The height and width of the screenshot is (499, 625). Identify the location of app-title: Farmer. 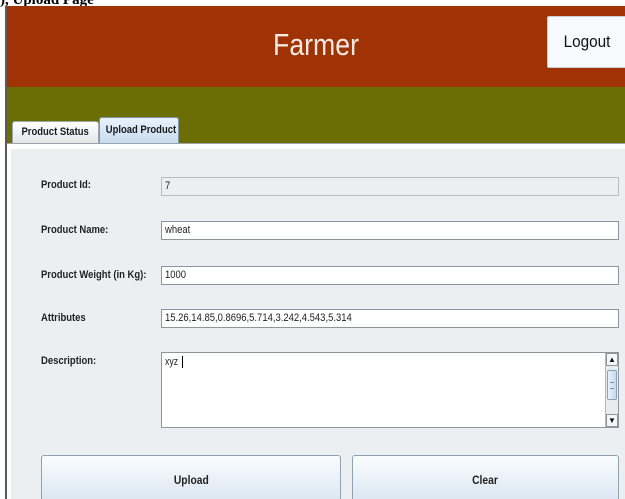
(316, 44).